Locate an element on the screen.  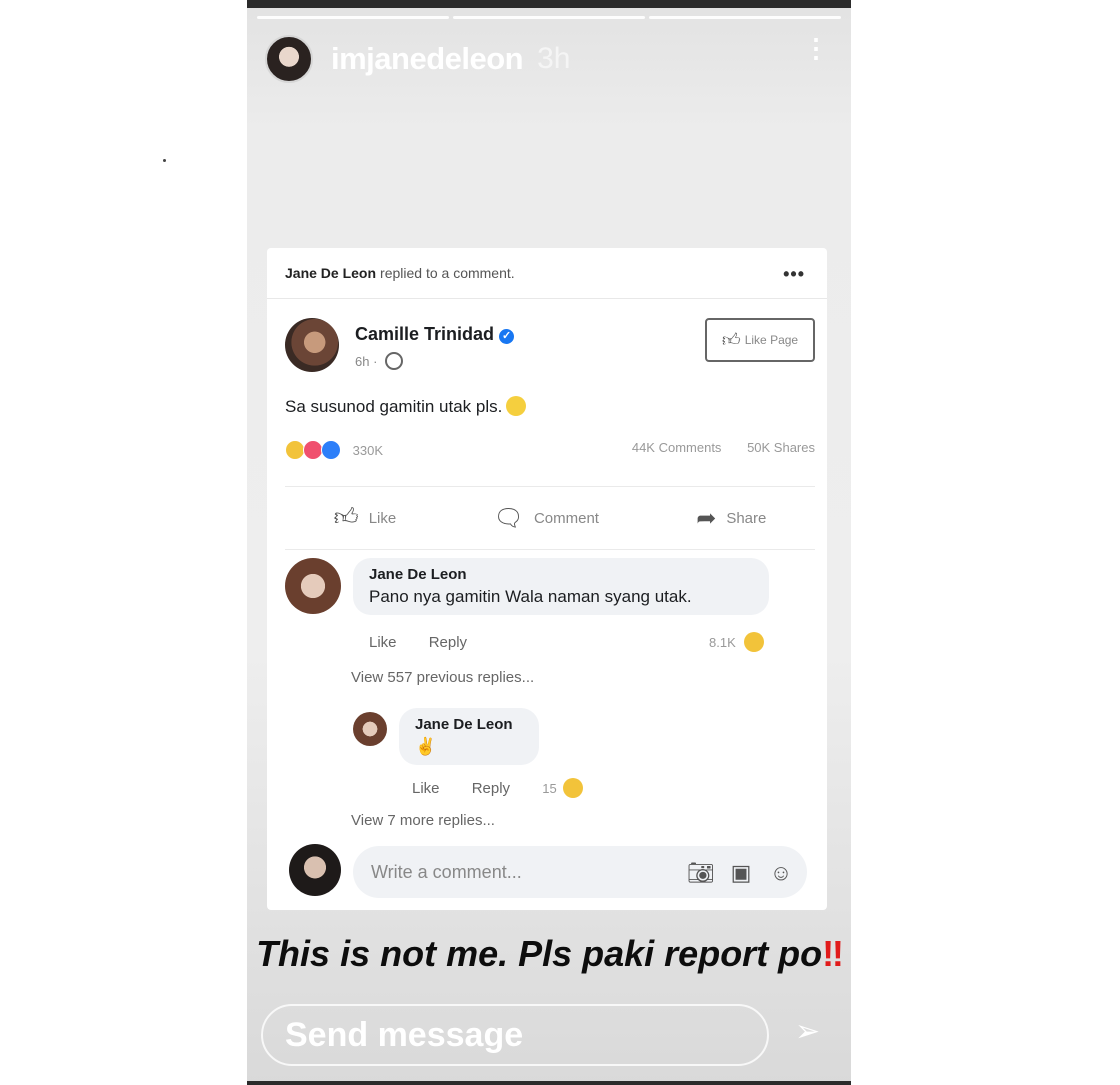
like-reaction-icon is located at coordinates (331, 450).